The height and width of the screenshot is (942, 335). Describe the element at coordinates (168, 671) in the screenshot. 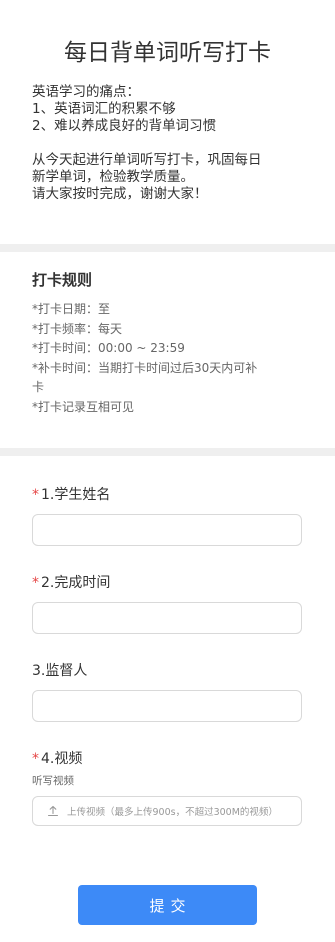

I see `supervisor-label: 3.监督人` at that location.